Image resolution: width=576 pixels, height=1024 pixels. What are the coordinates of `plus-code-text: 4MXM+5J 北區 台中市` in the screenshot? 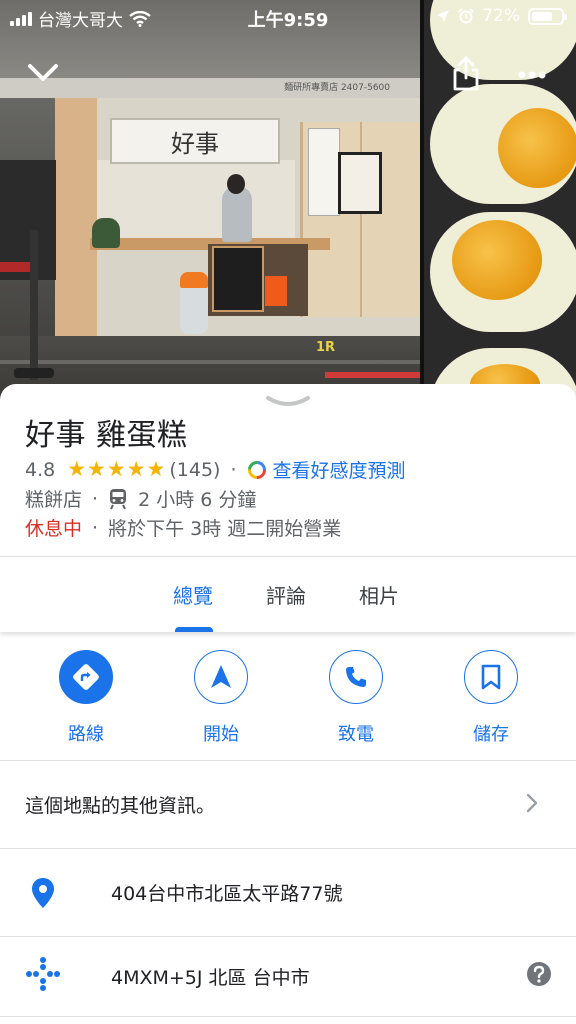 It's located at (210, 978).